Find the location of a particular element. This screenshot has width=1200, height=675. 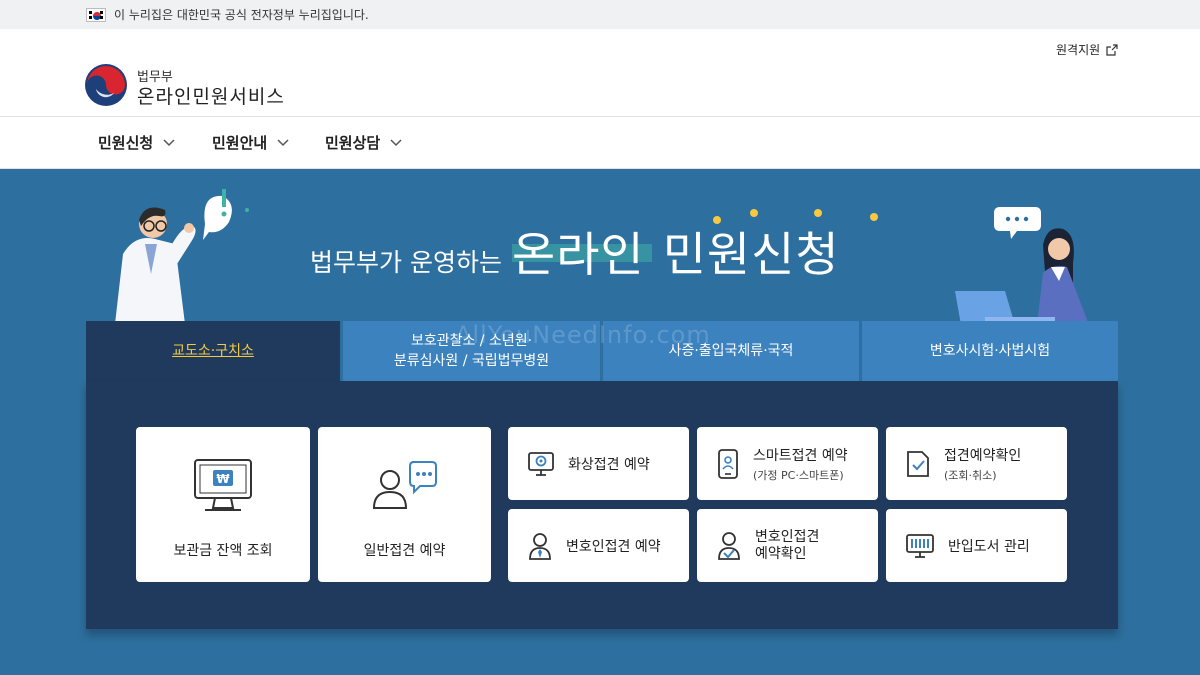

lawyer-visit-card: 변호인접견 예약 is located at coordinates (598, 545).